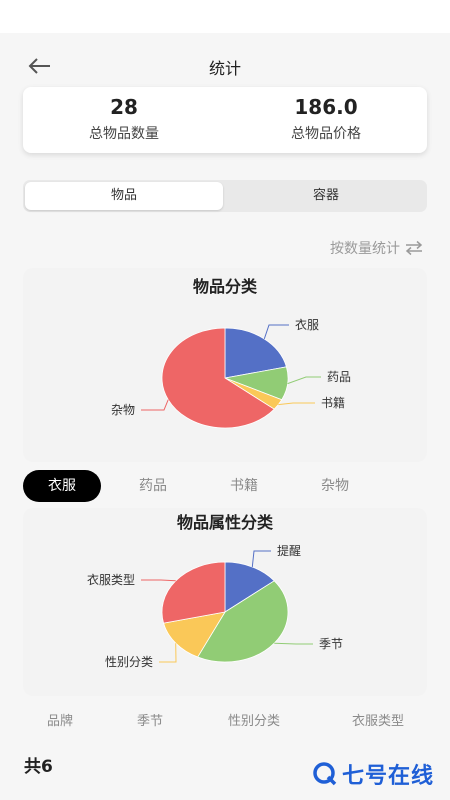 The height and width of the screenshot is (800, 450). I want to click on chart2-title: 物品属性分类, so click(225, 522).